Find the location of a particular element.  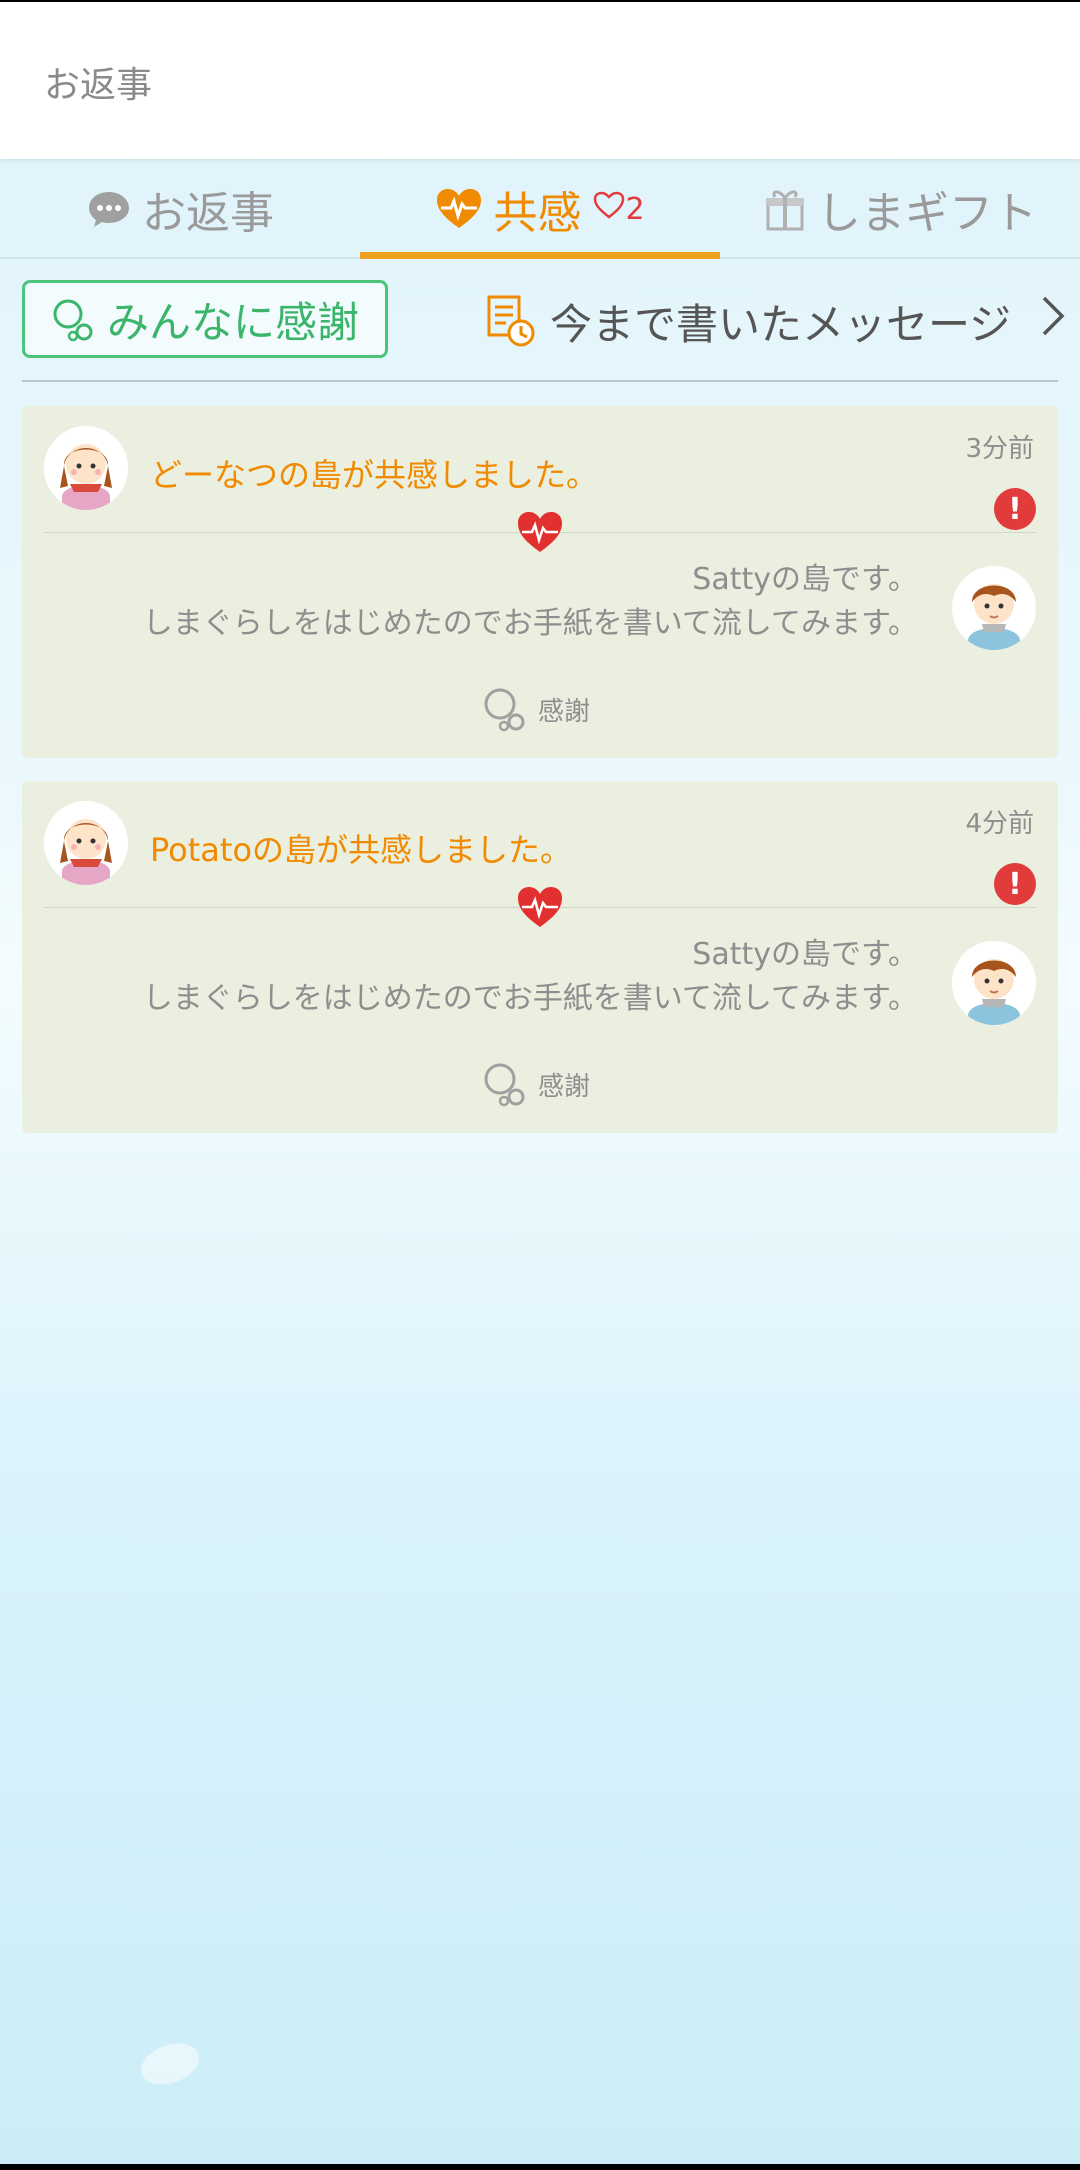

past-messages-link: 今まで書いたメッセージ is located at coordinates (776, 321).